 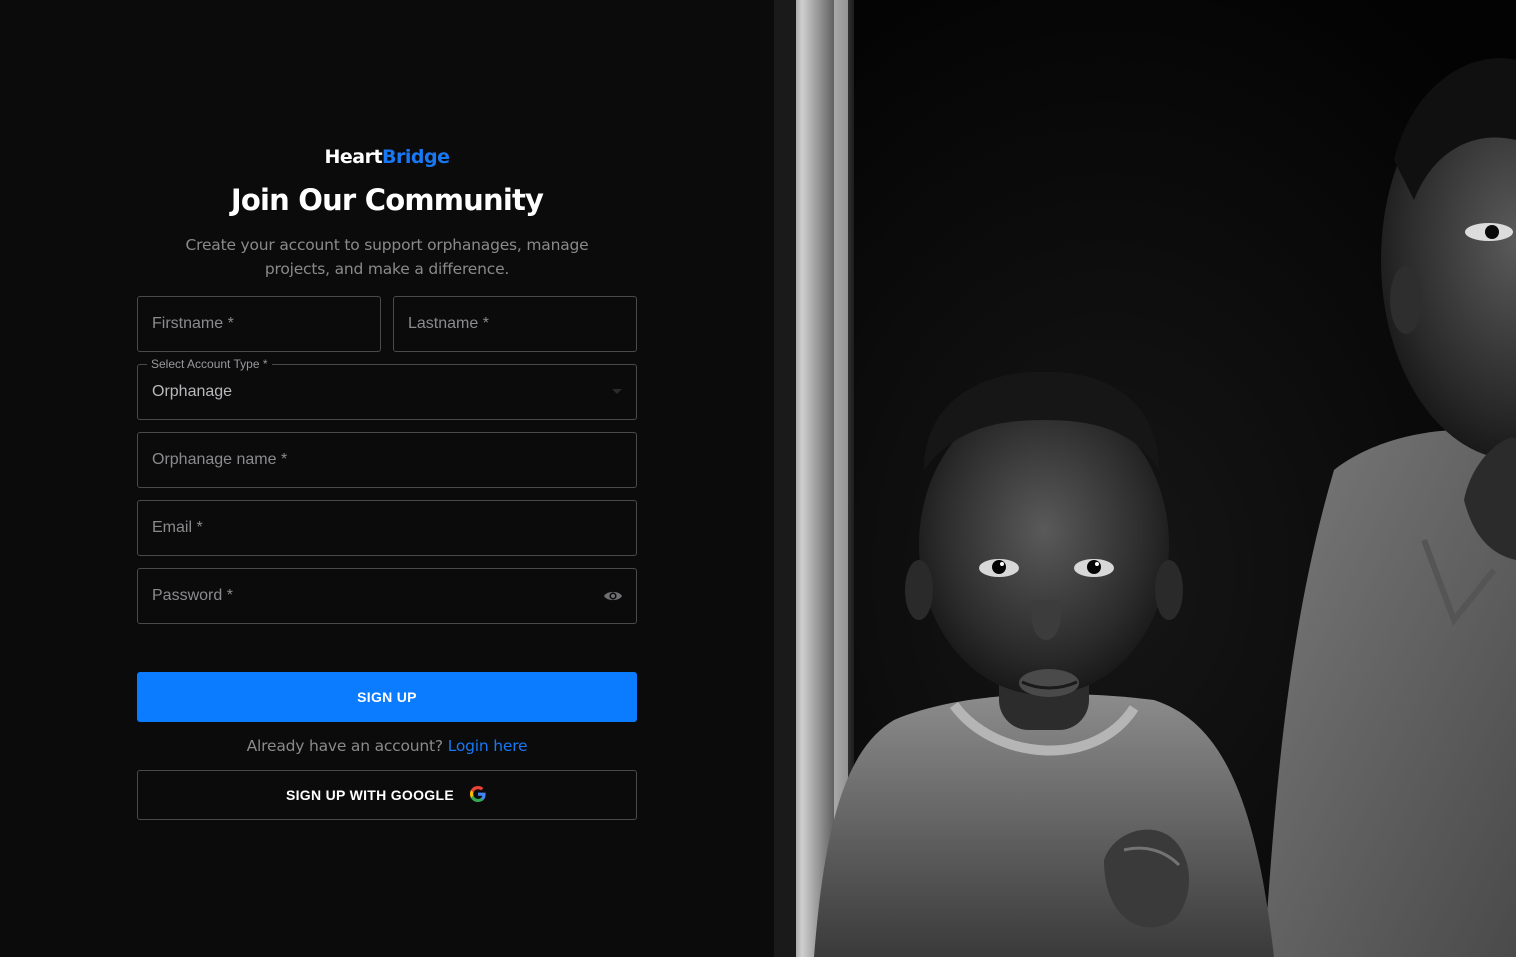 What do you see at coordinates (448, 323) in the screenshot?
I see `lastname-placeholder: Lastname *` at bounding box center [448, 323].